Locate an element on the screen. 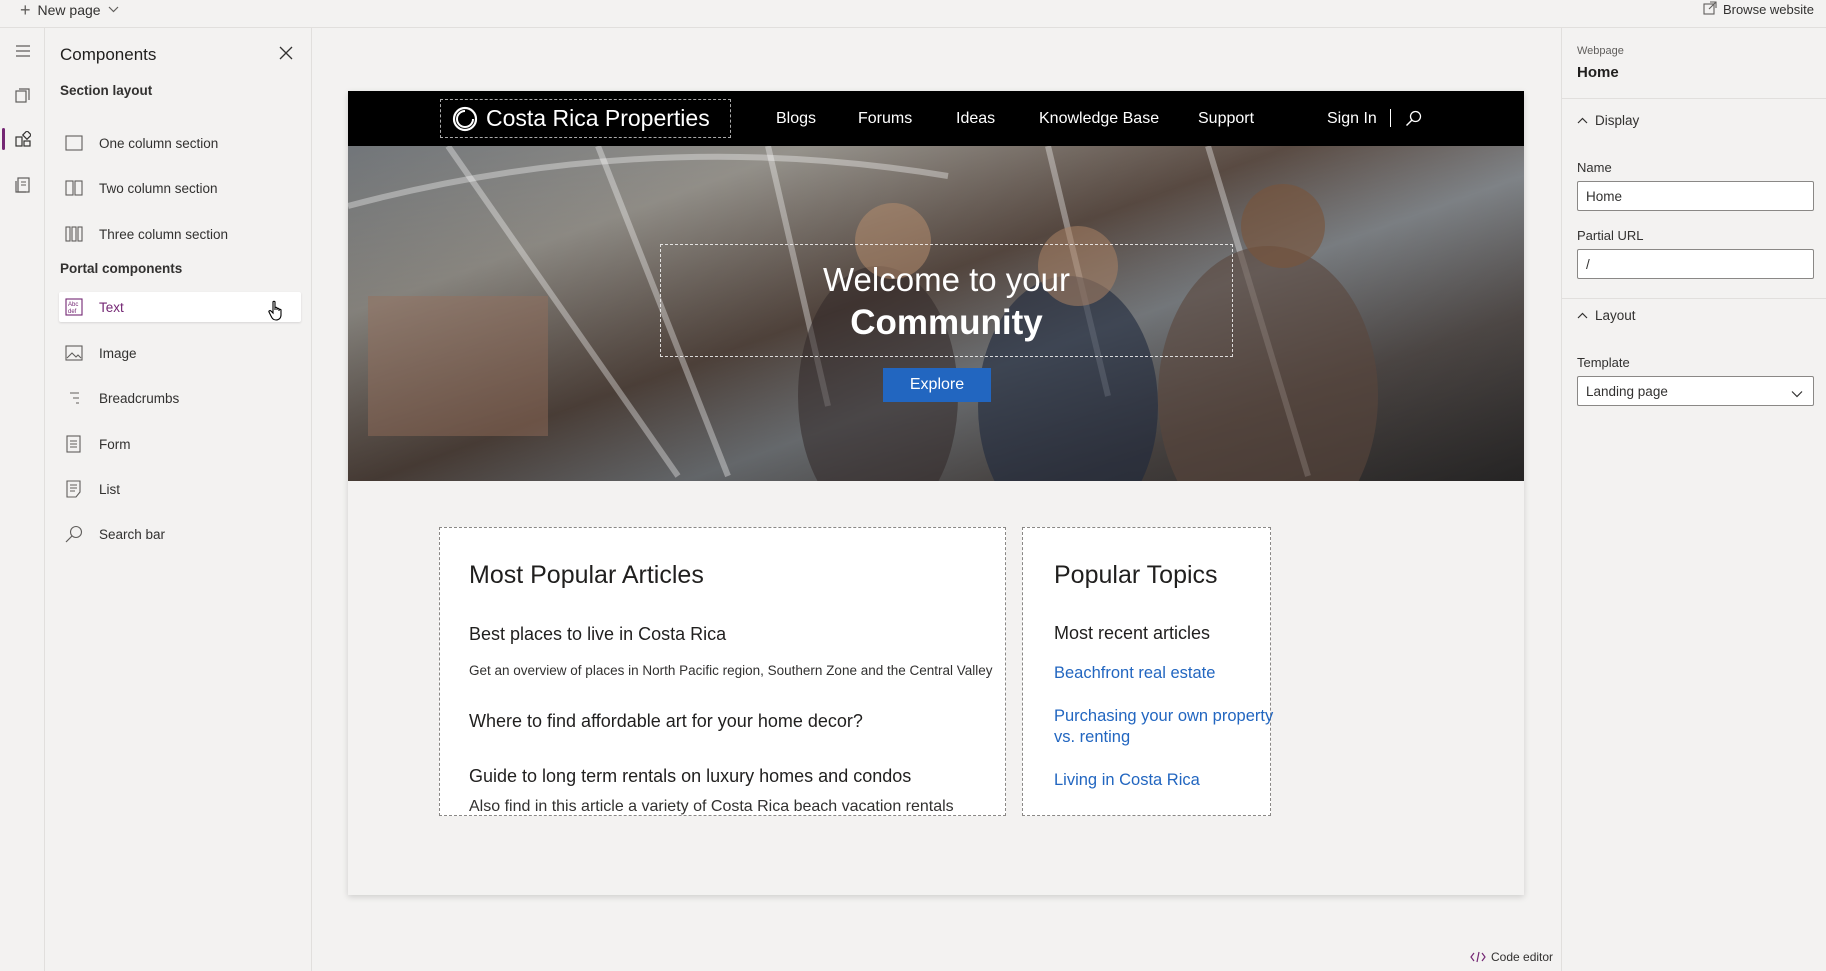 The image size is (1826, 971). display-group-label: Display is located at coordinates (1617, 120).